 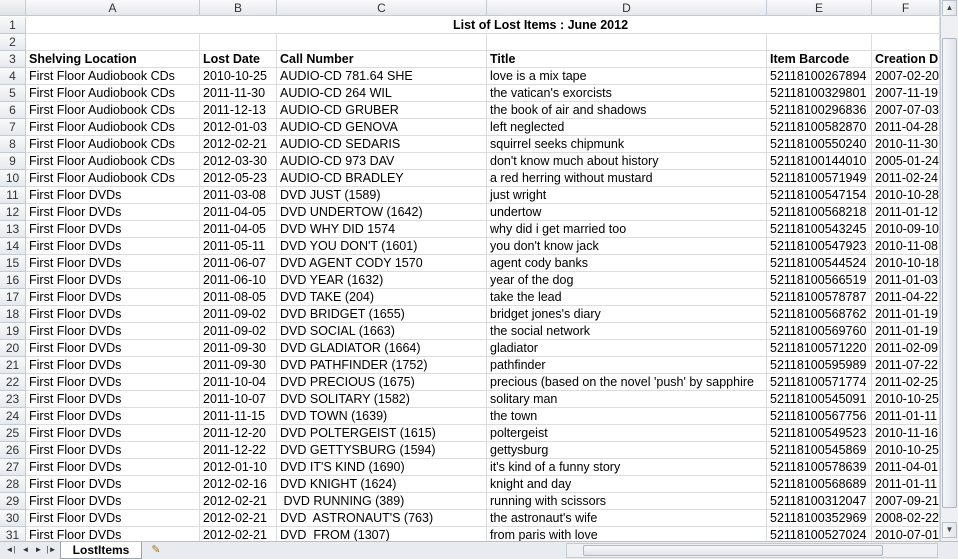 What do you see at coordinates (906, 382) in the screenshot?
I see `table-cell: 2011-02-25` at bounding box center [906, 382].